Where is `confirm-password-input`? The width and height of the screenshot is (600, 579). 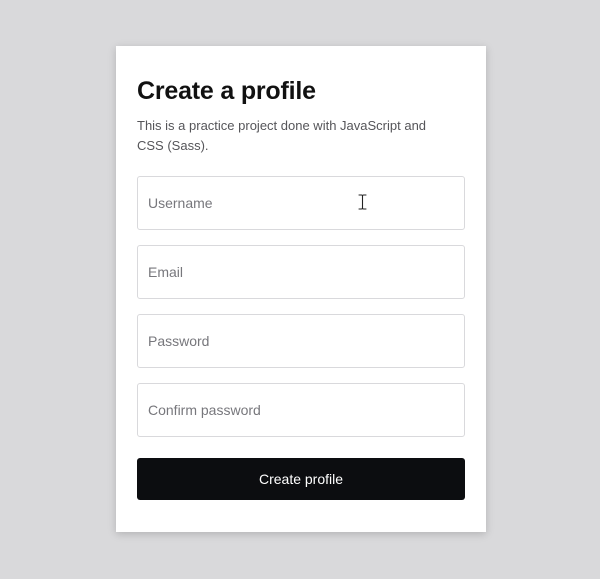
confirm-password-input is located at coordinates (301, 410).